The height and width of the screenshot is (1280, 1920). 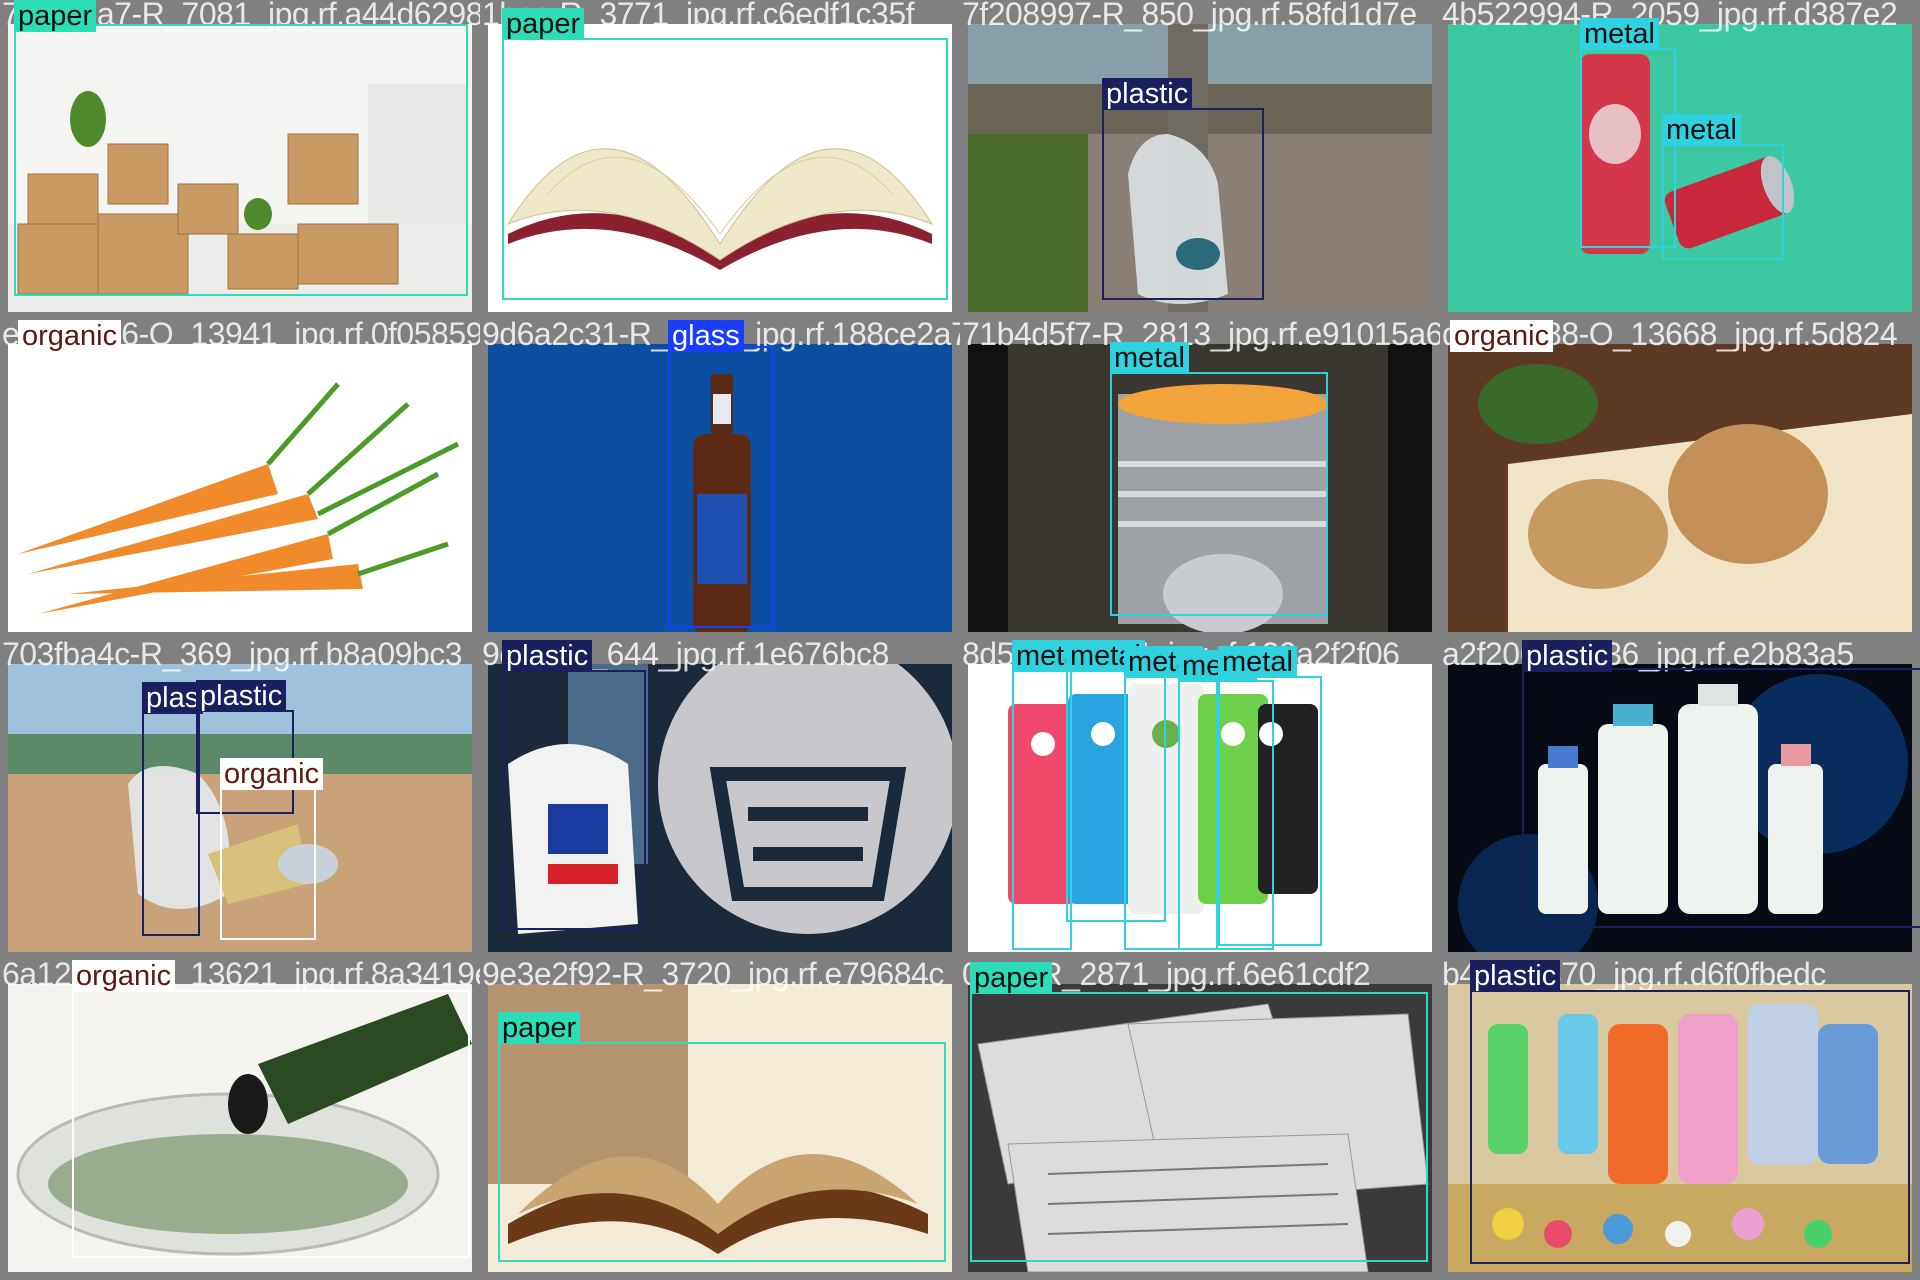 I want to click on class-label: glass, so click(x=706, y=336).